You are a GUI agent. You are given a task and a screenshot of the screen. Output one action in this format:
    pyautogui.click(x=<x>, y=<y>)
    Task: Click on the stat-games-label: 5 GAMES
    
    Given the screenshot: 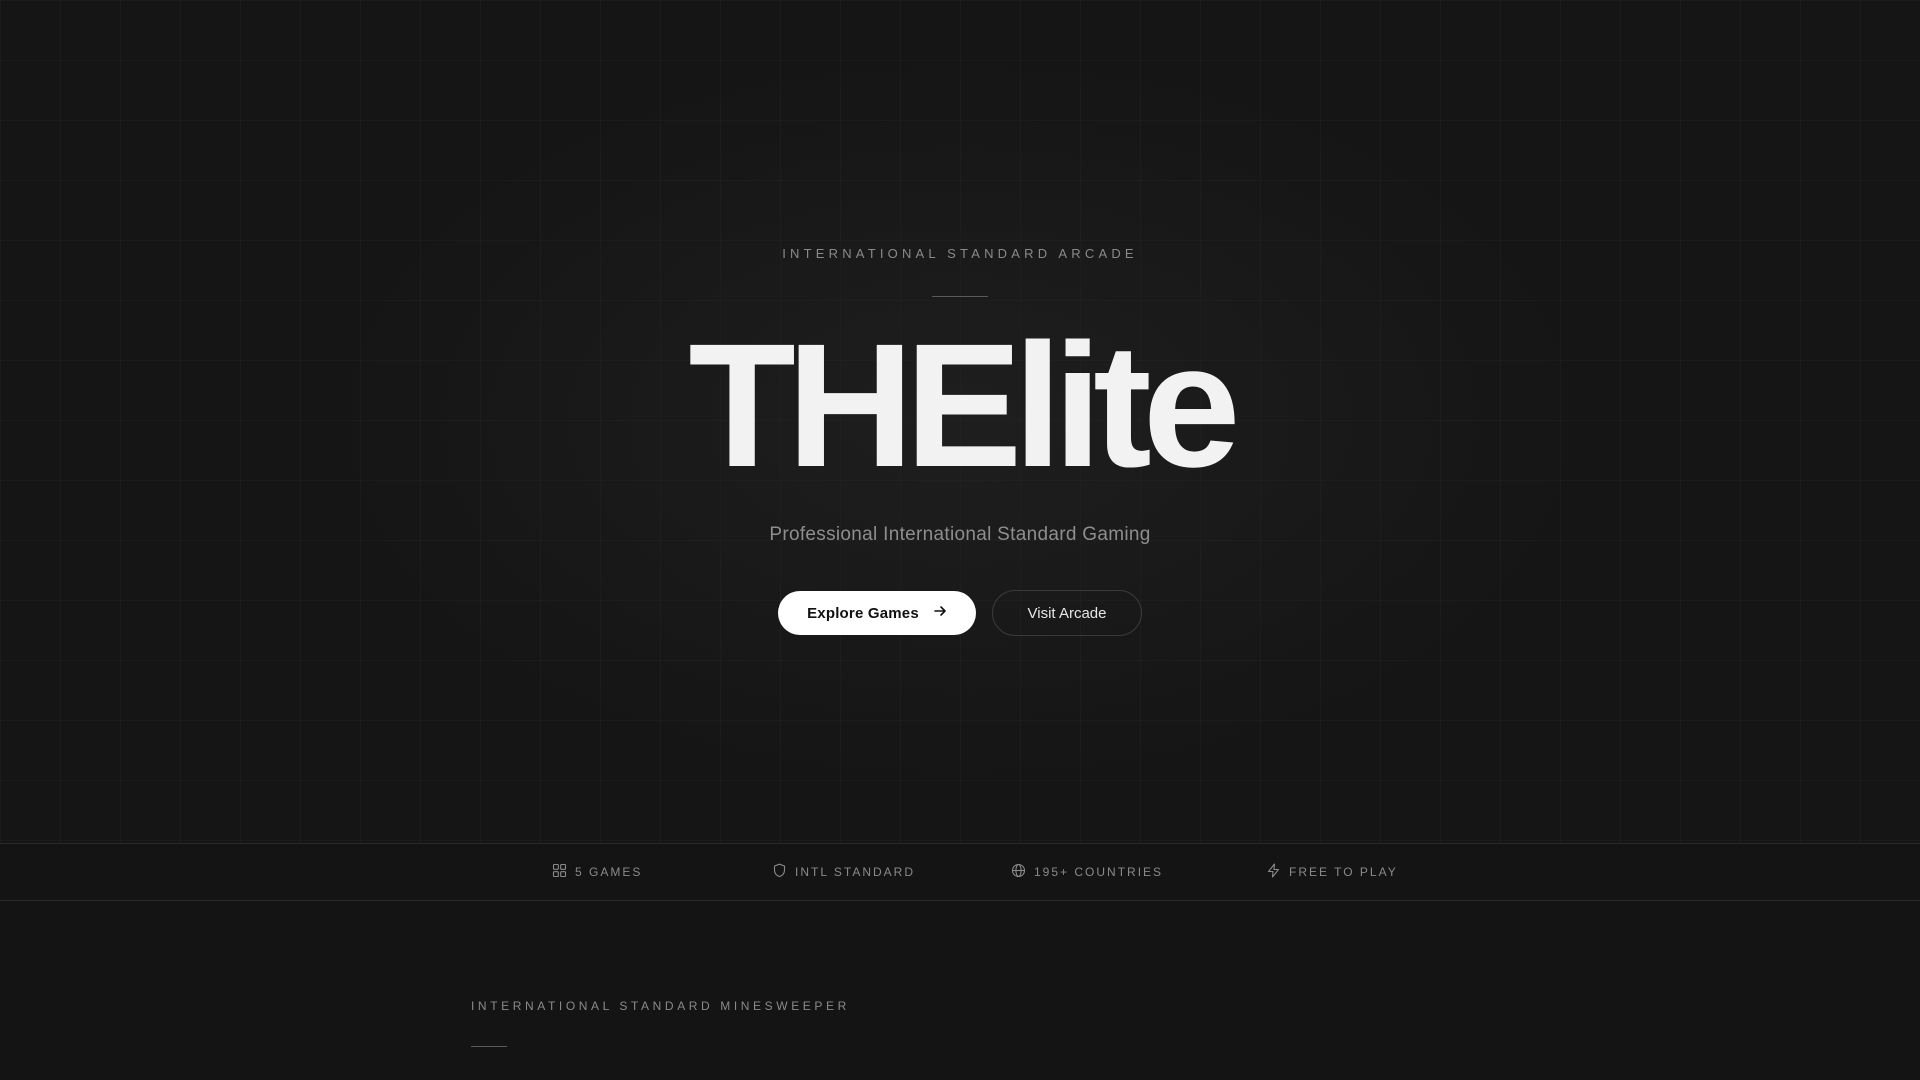 What is the action you would take?
    pyautogui.click(x=609, y=872)
    